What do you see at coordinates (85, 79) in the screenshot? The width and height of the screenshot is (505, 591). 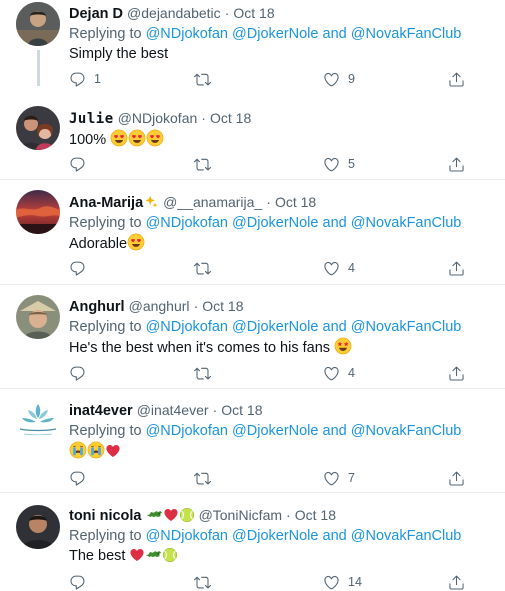 I see `reply-button: 1` at bounding box center [85, 79].